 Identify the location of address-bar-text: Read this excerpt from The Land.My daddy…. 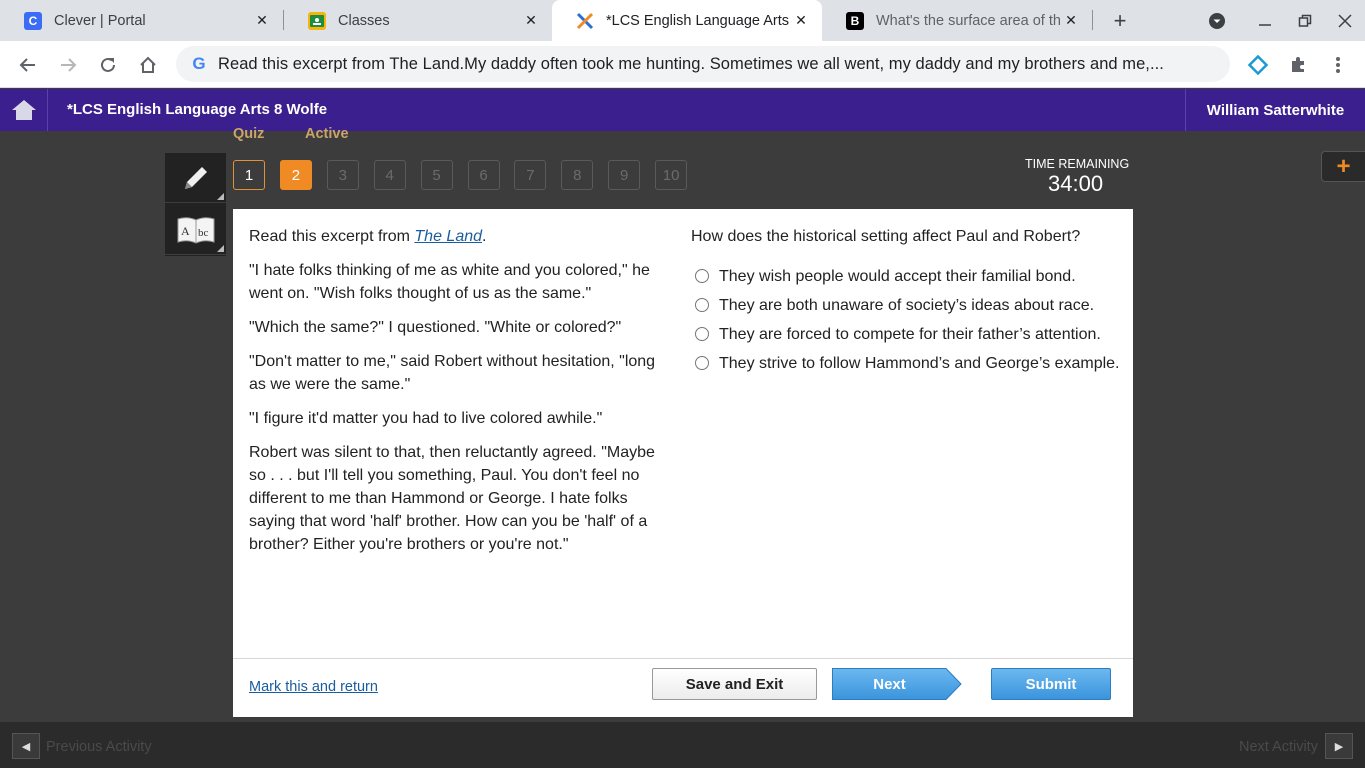
(691, 63).